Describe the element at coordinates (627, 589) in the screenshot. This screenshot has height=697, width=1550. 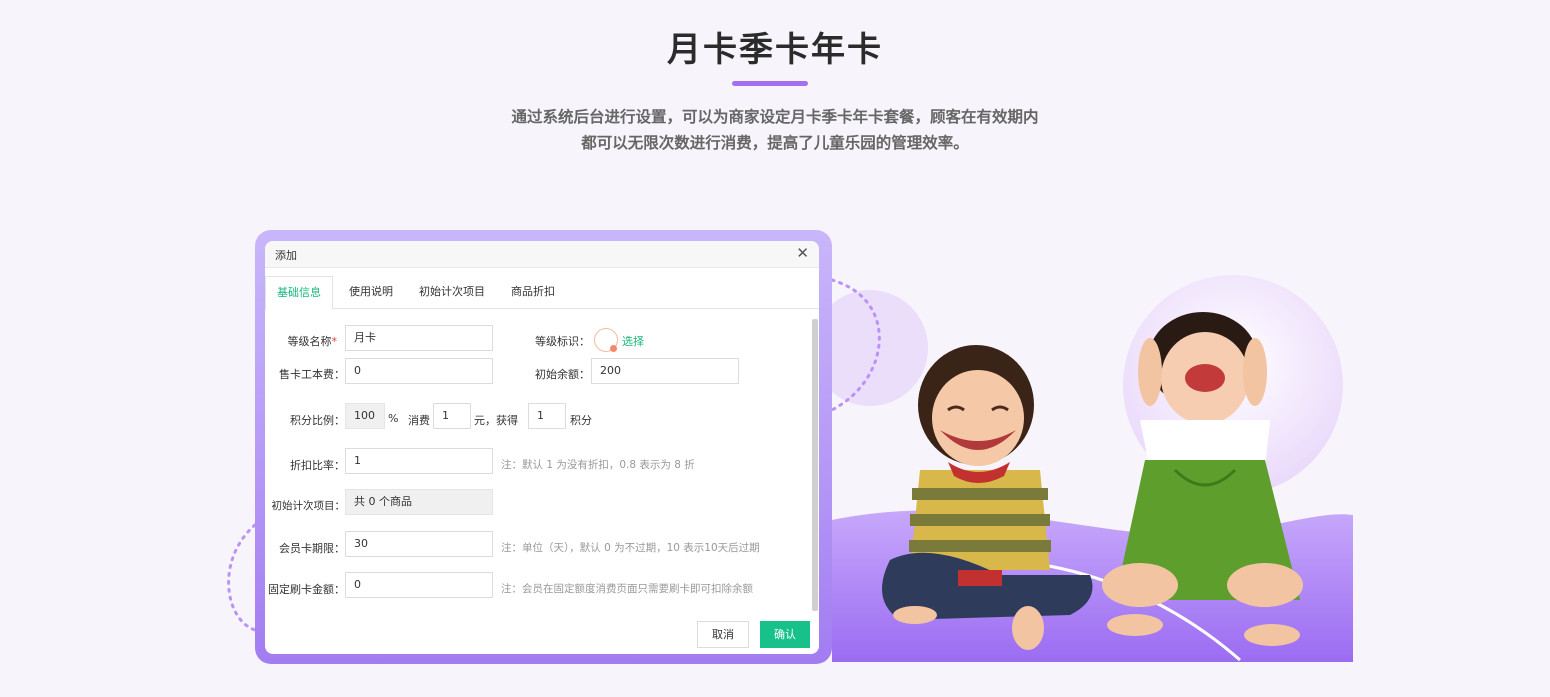
I see `fixed-amount-note: 注：会员在固定额度消费页面只需要刷卡即可扣除余额` at that location.